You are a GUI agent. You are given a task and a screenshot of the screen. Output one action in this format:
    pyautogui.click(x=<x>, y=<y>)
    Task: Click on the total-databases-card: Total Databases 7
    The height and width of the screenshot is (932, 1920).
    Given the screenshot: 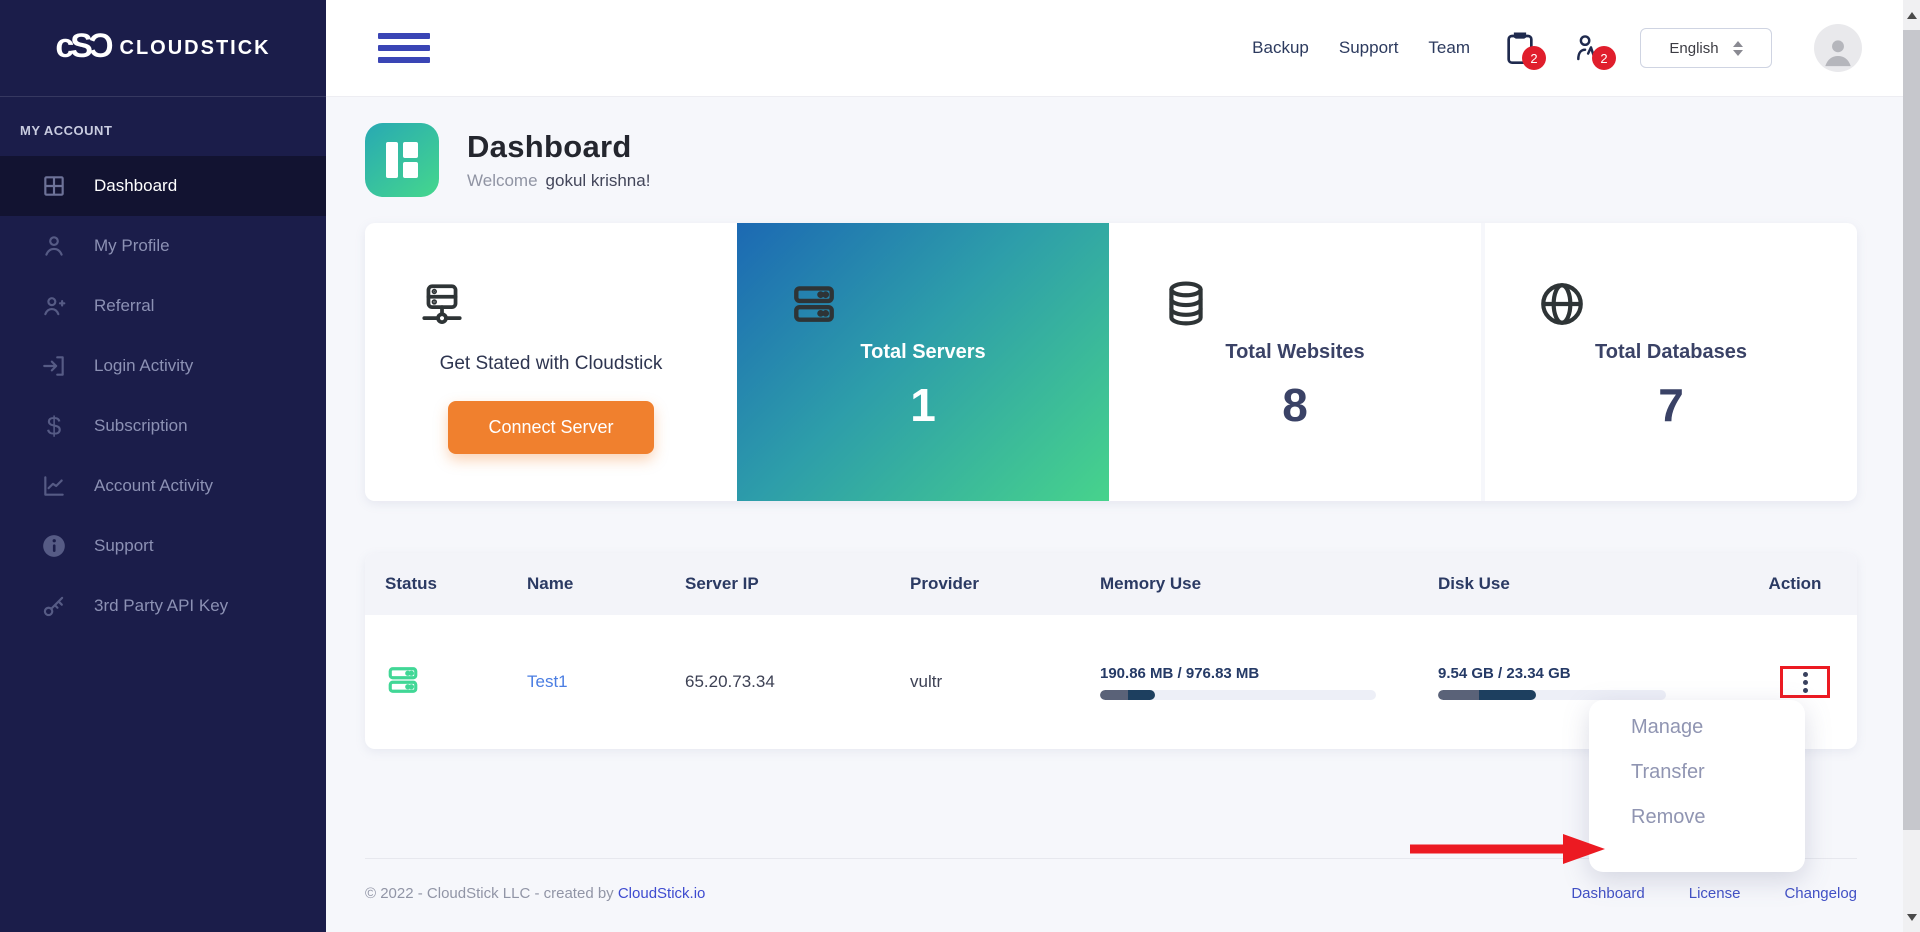 What is the action you would take?
    pyautogui.click(x=1669, y=362)
    